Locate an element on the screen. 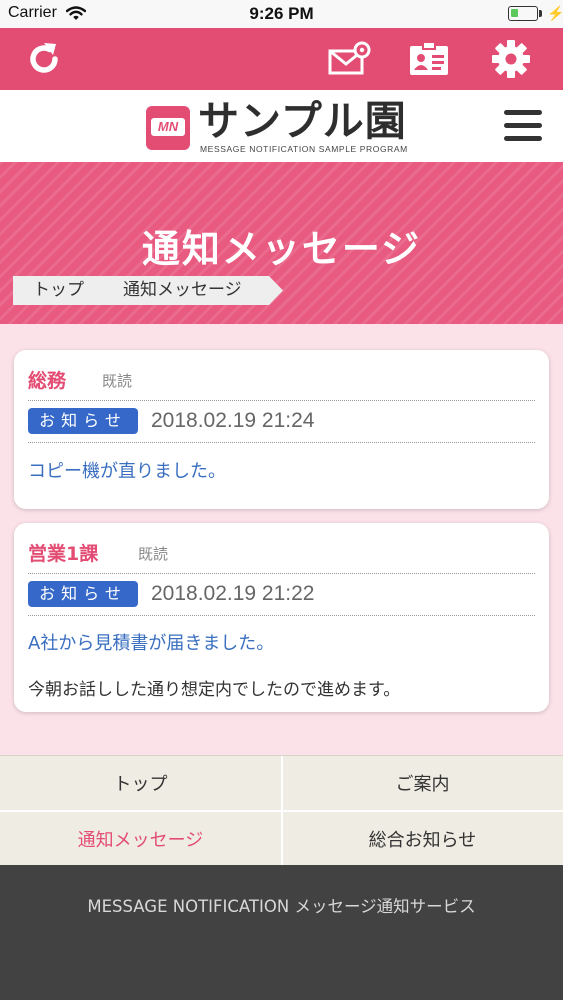 This screenshot has height=1000, width=563. message-subject: コピー機が直りました。 is located at coordinates (127, 470).